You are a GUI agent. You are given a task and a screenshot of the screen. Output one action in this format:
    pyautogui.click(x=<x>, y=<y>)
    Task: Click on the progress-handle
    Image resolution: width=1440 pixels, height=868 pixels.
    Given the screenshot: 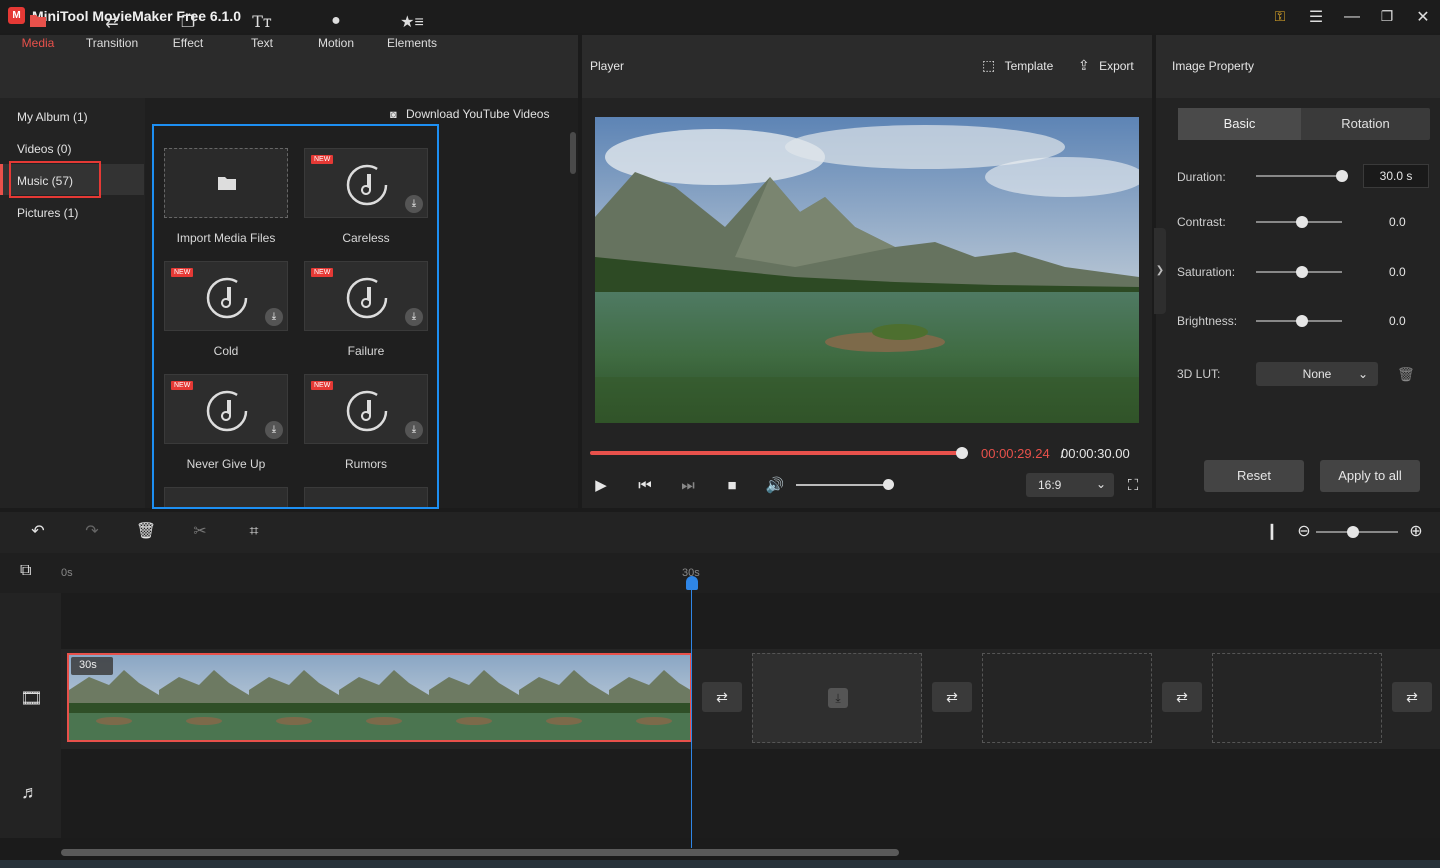 What is the action you would take?
    pyautogui.click(x=962, y=453)
    